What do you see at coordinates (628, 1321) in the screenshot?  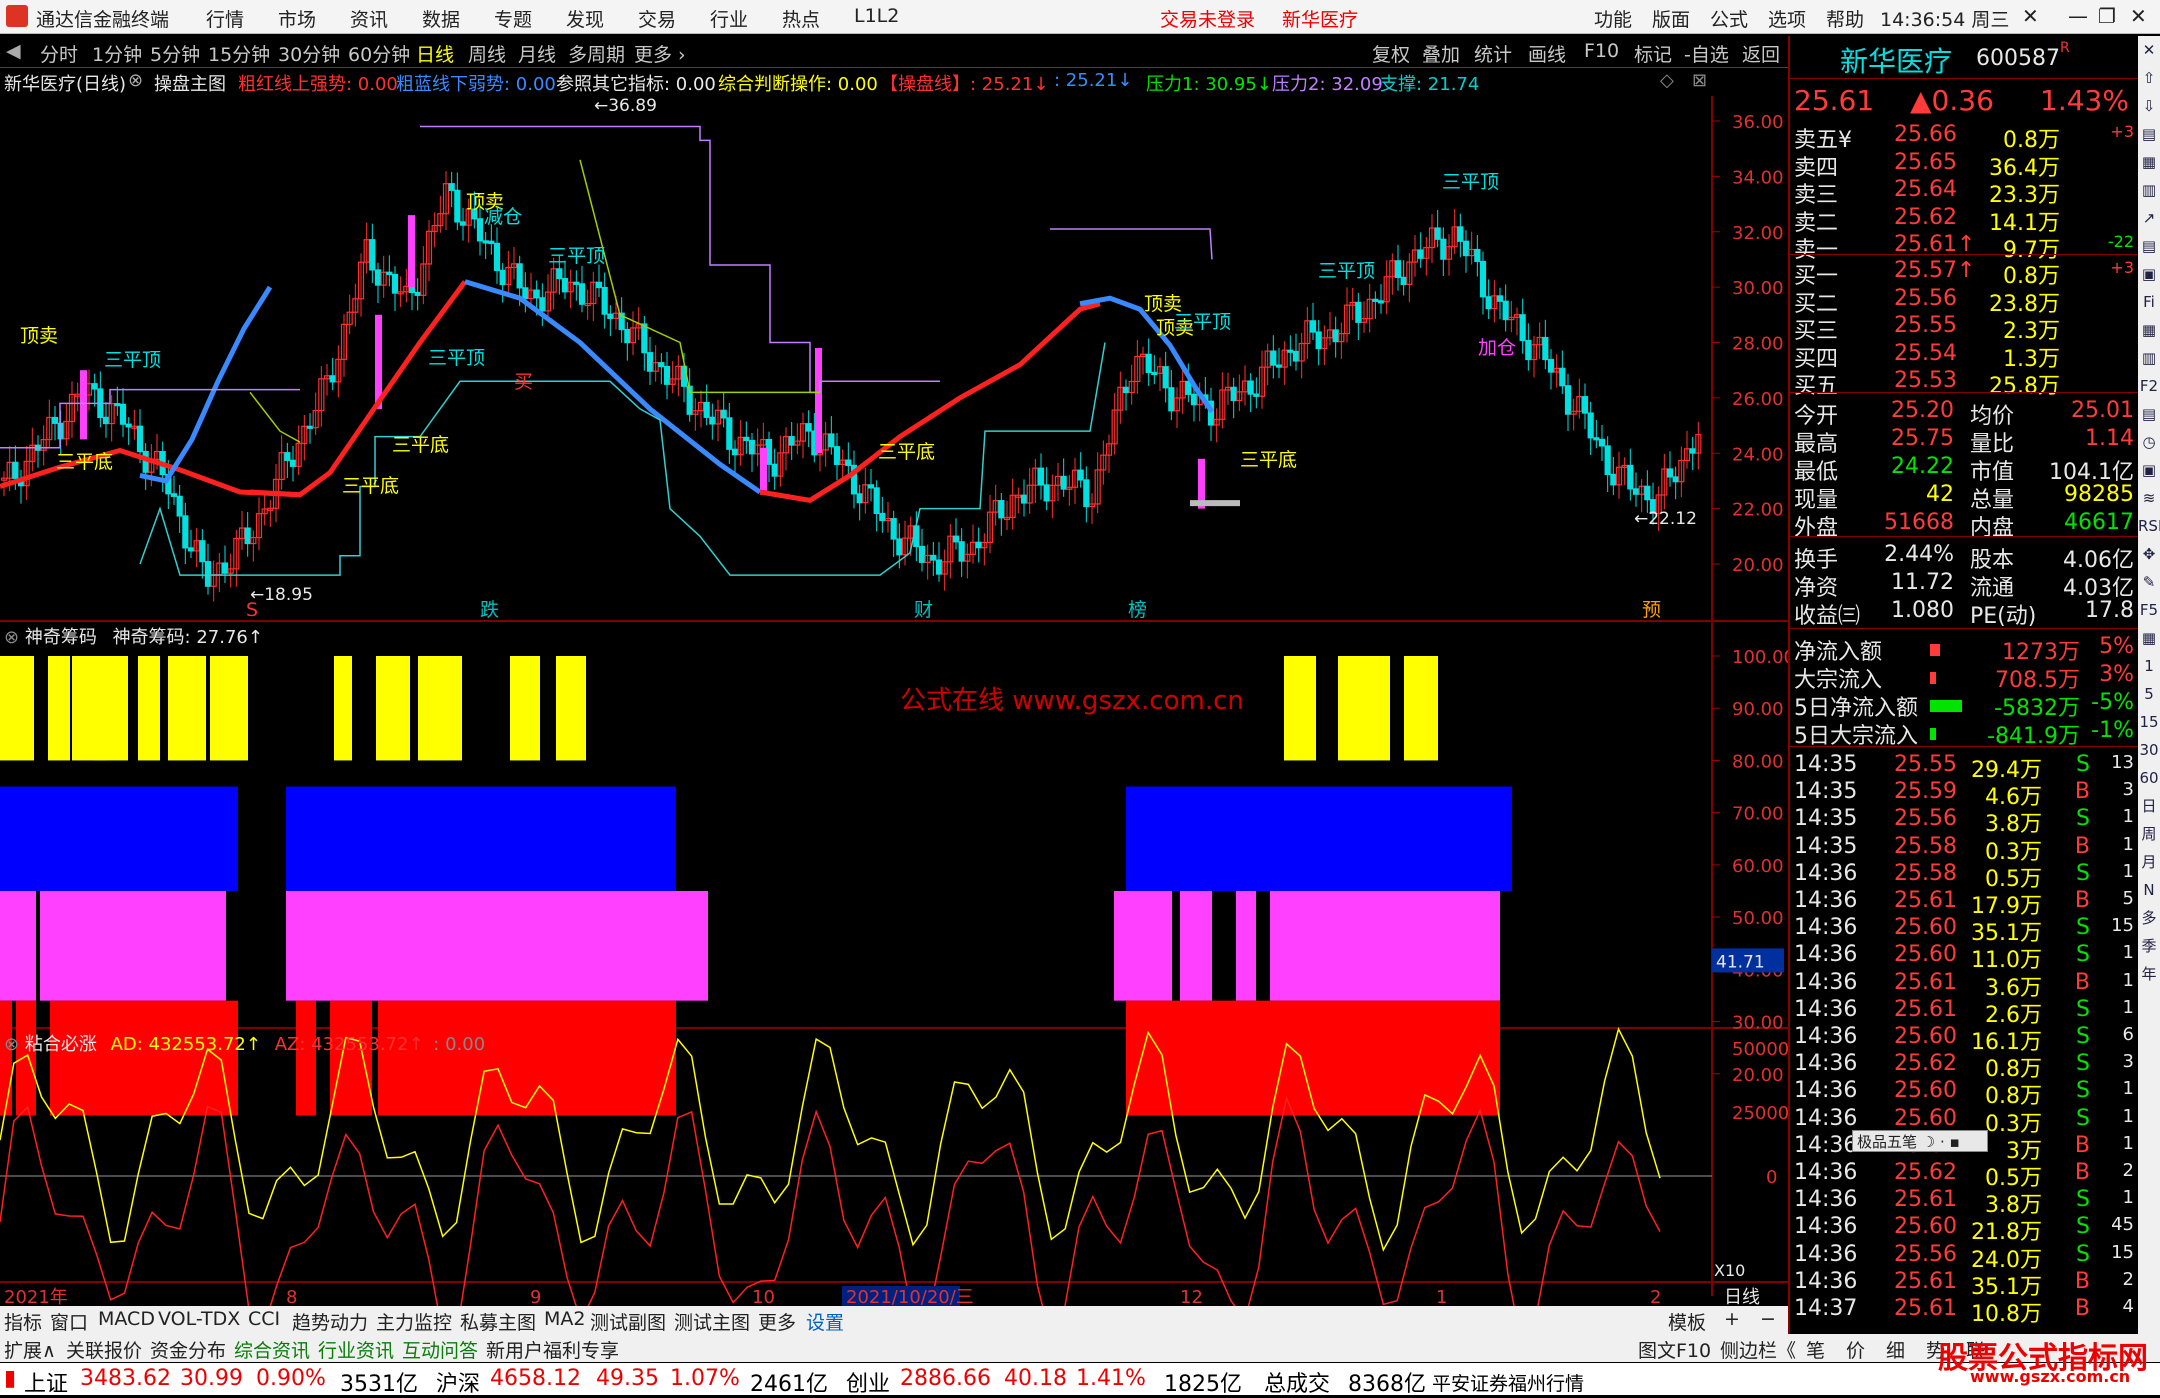 I see `tab: 测试副图` at bounding box center [628, 1321].